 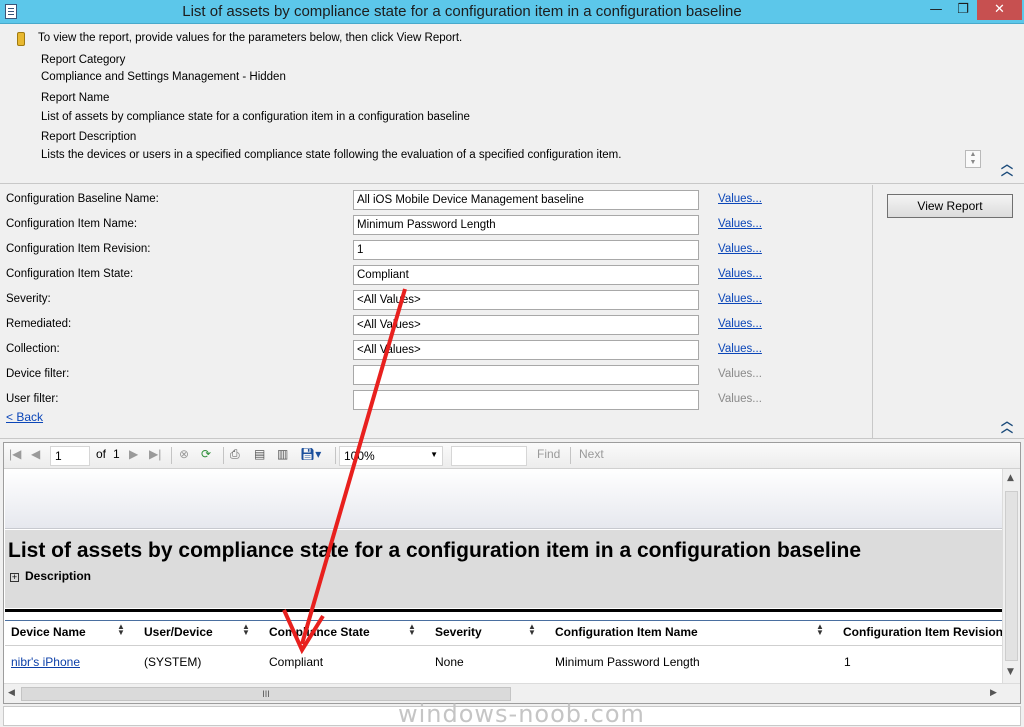 I want to click on page-setup-icon: ▥, so click(x=282, y=454).